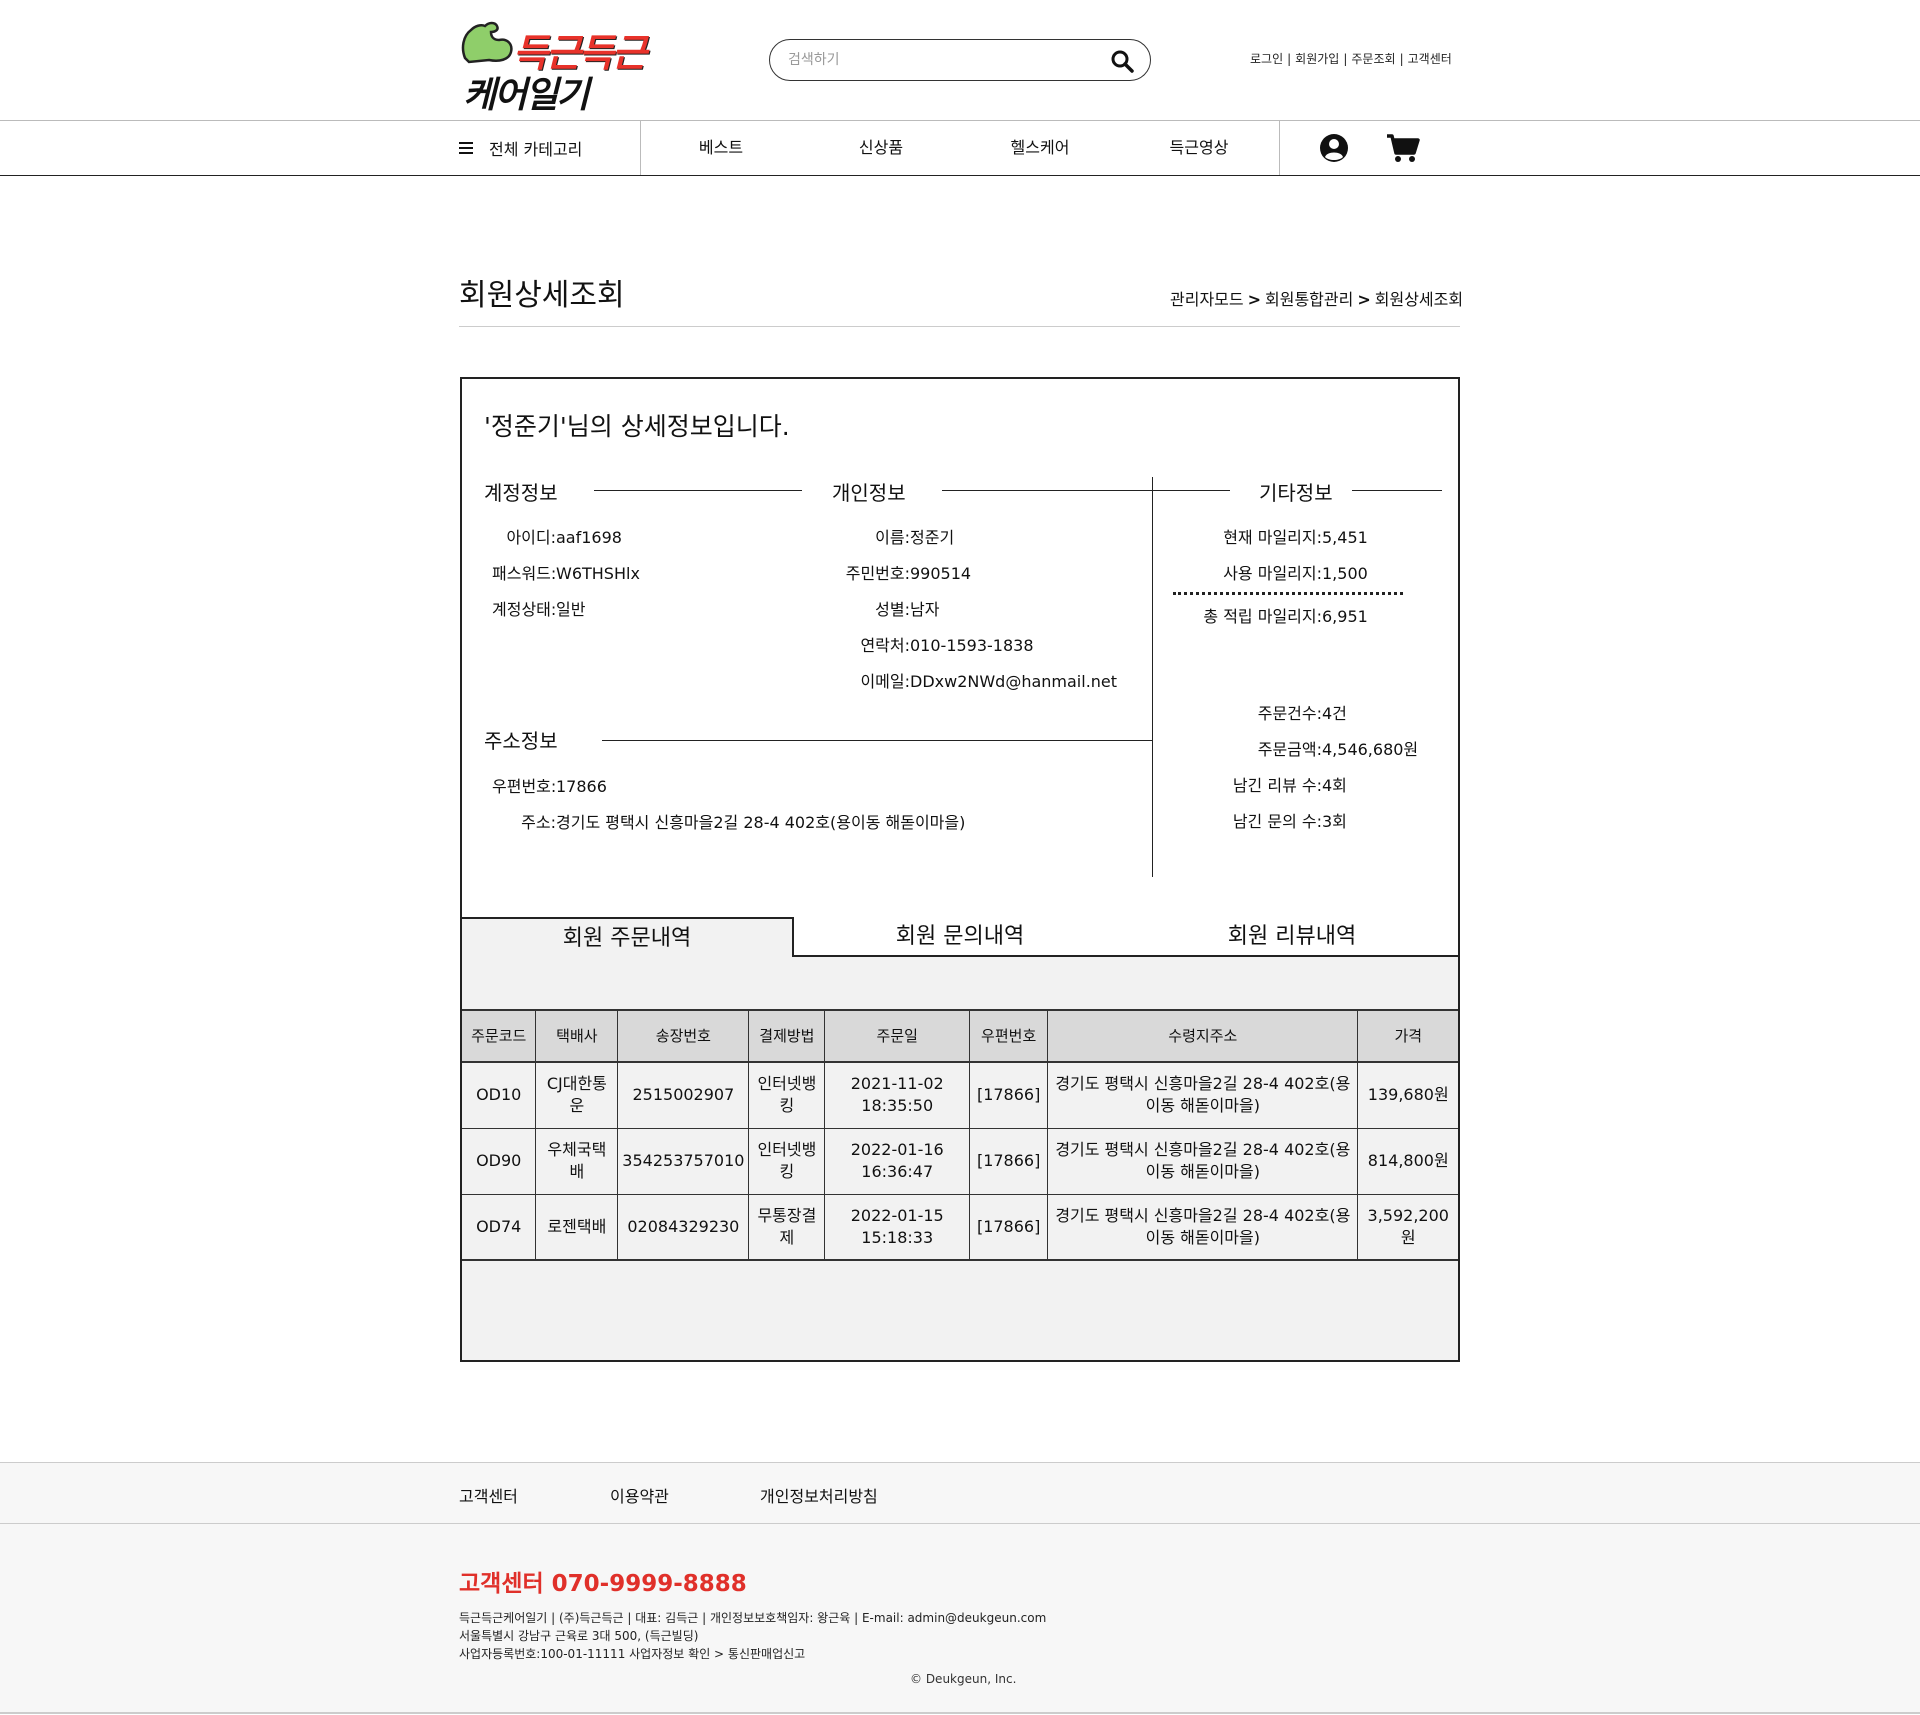  I want to click on table-cell: OD10, so click(499, 1095).